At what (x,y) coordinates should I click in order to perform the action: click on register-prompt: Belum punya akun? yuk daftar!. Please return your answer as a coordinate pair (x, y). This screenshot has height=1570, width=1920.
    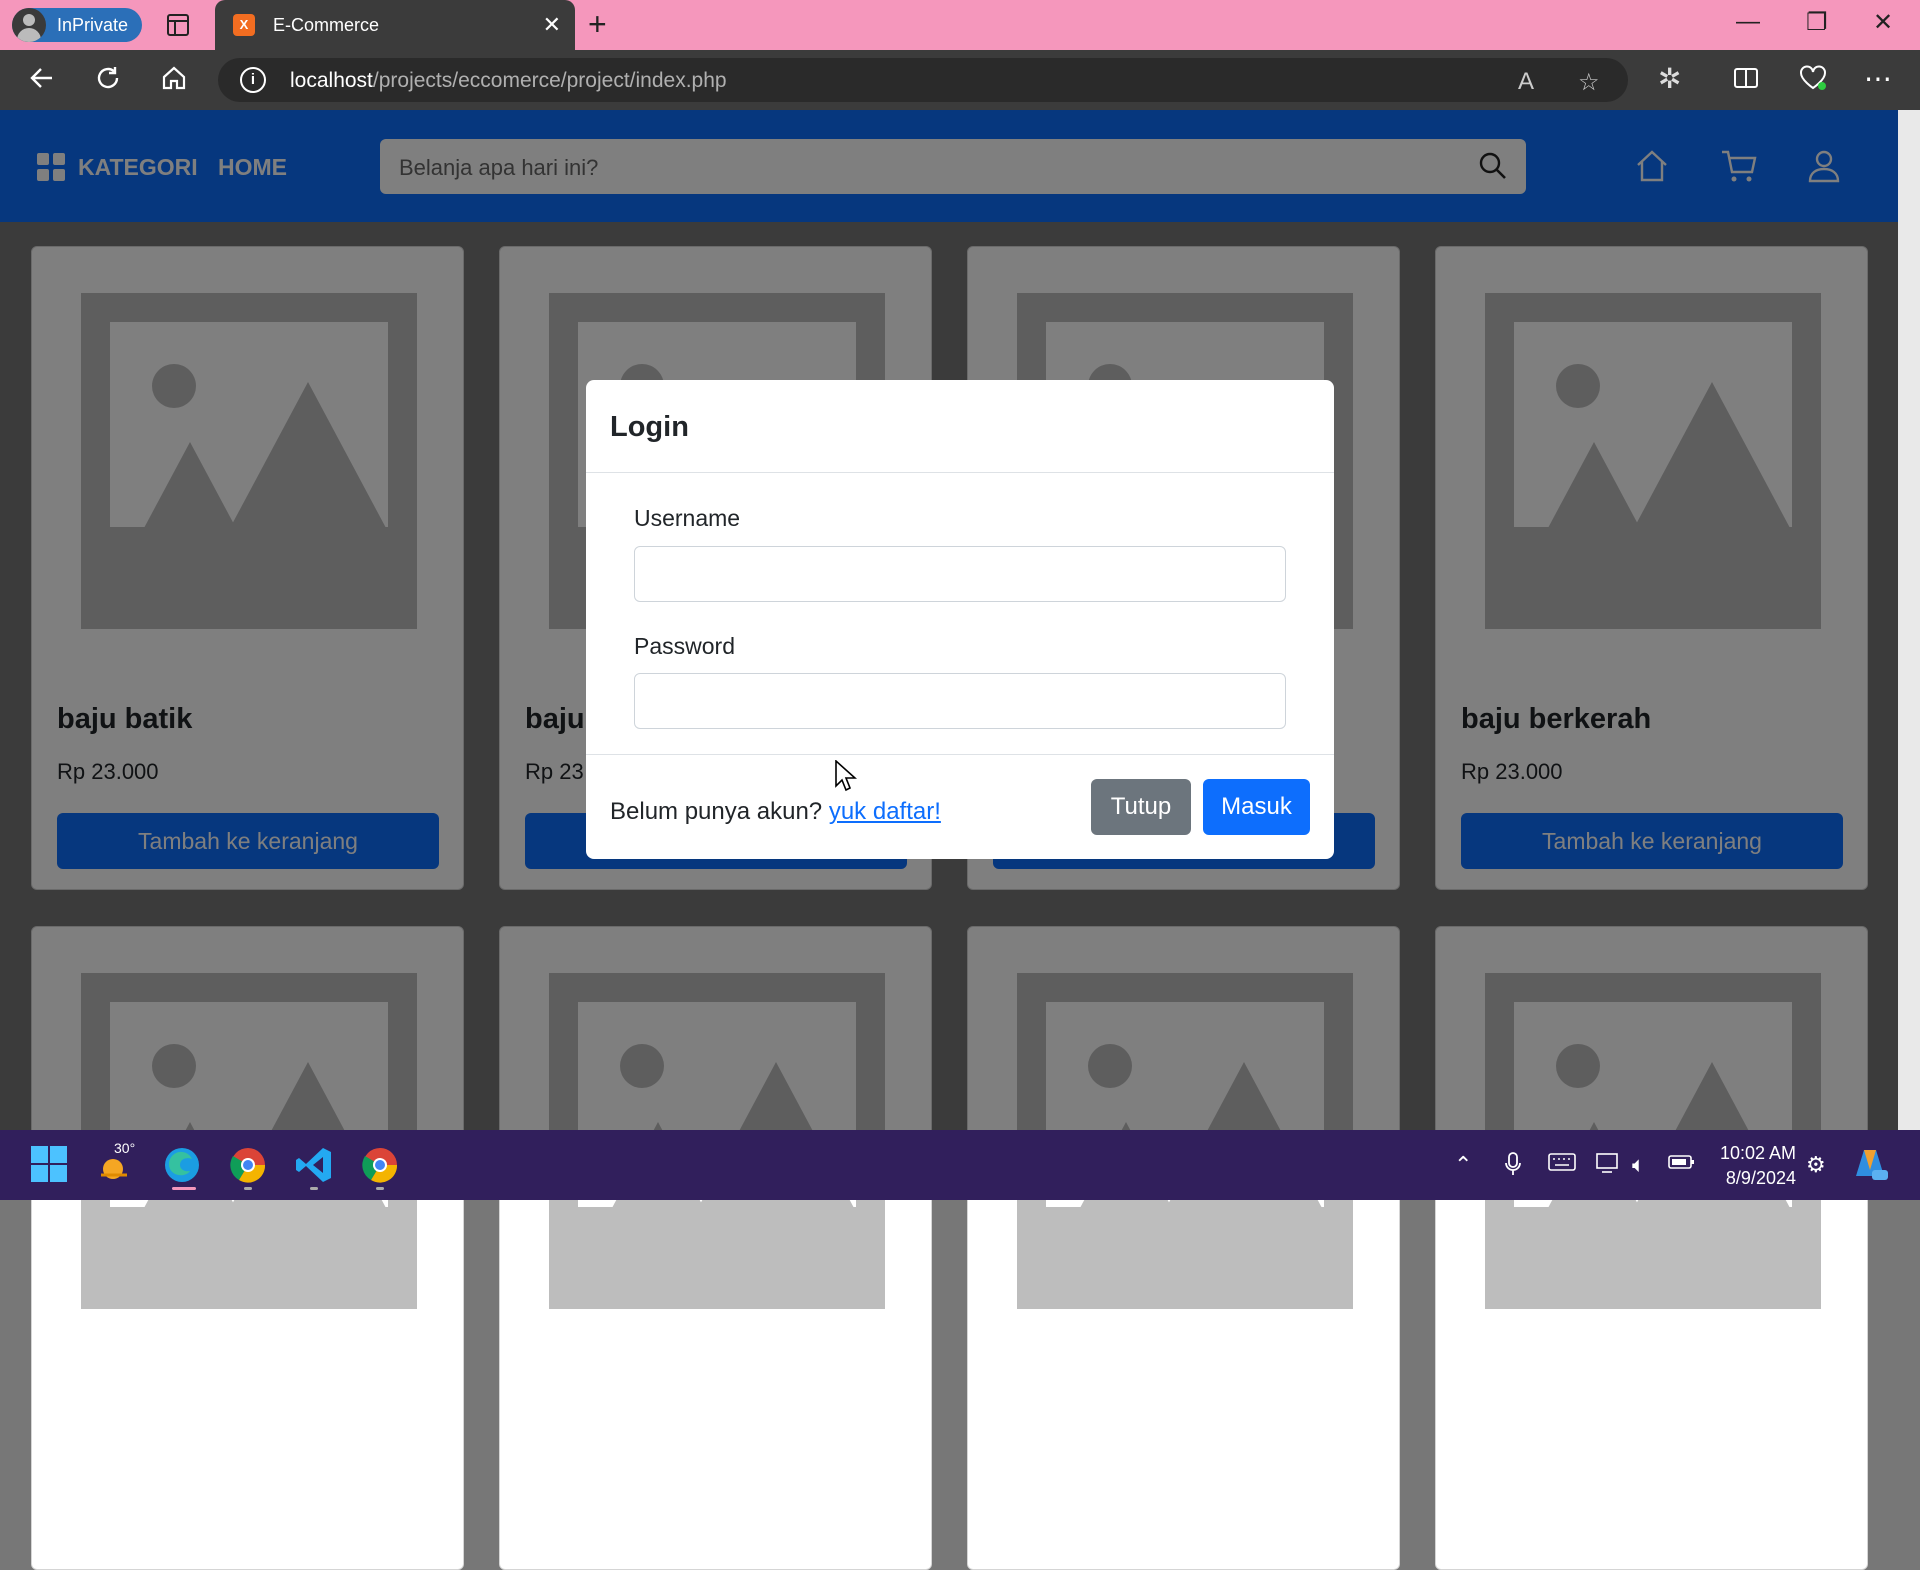
    Looking at the image, I should click on (775, 811).